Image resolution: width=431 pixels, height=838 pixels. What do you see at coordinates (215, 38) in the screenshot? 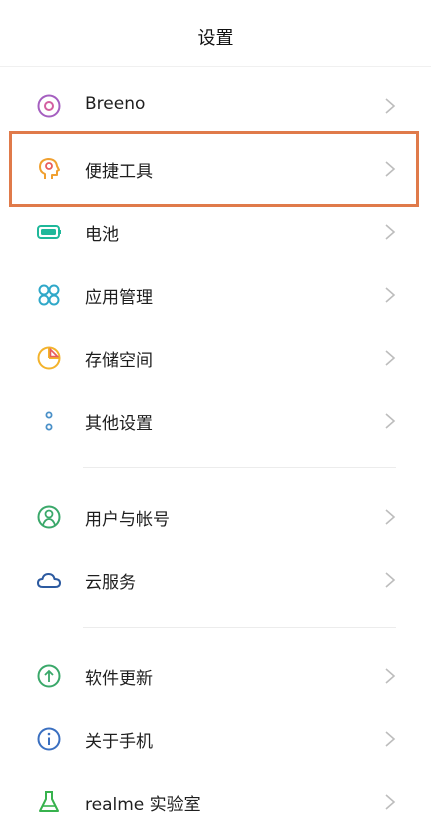
I see `page-title: 设置` at bounding box center [215, 38].